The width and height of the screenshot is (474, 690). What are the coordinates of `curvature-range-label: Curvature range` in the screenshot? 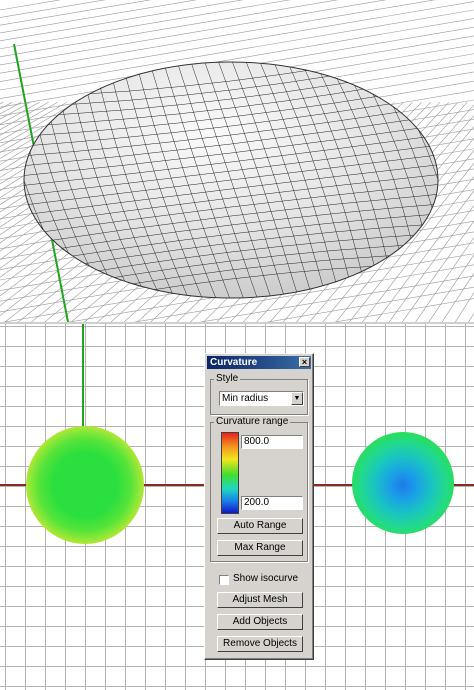 It's located at (252, 421).